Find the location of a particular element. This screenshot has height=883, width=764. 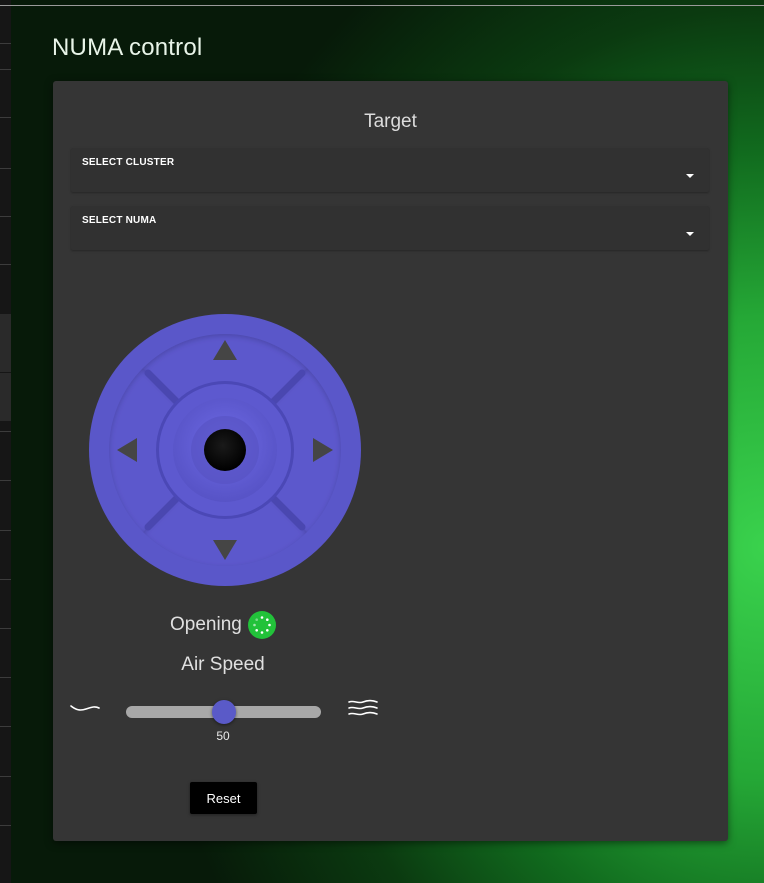

air-speed-label: Air Speed is located at coordinates (223, 664).